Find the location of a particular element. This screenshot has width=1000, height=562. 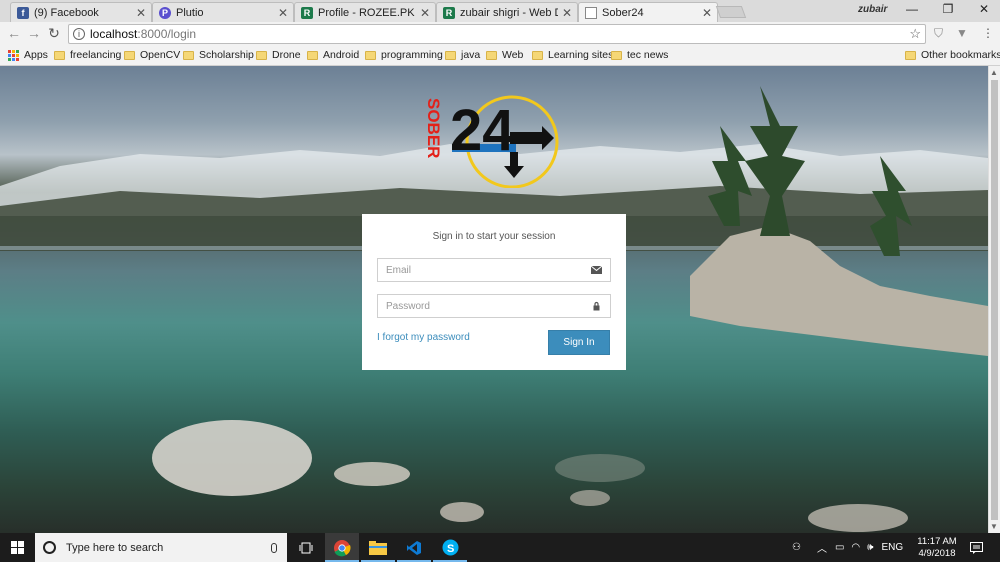

taskbar-file-explorer is located at coordinates (378, 547).